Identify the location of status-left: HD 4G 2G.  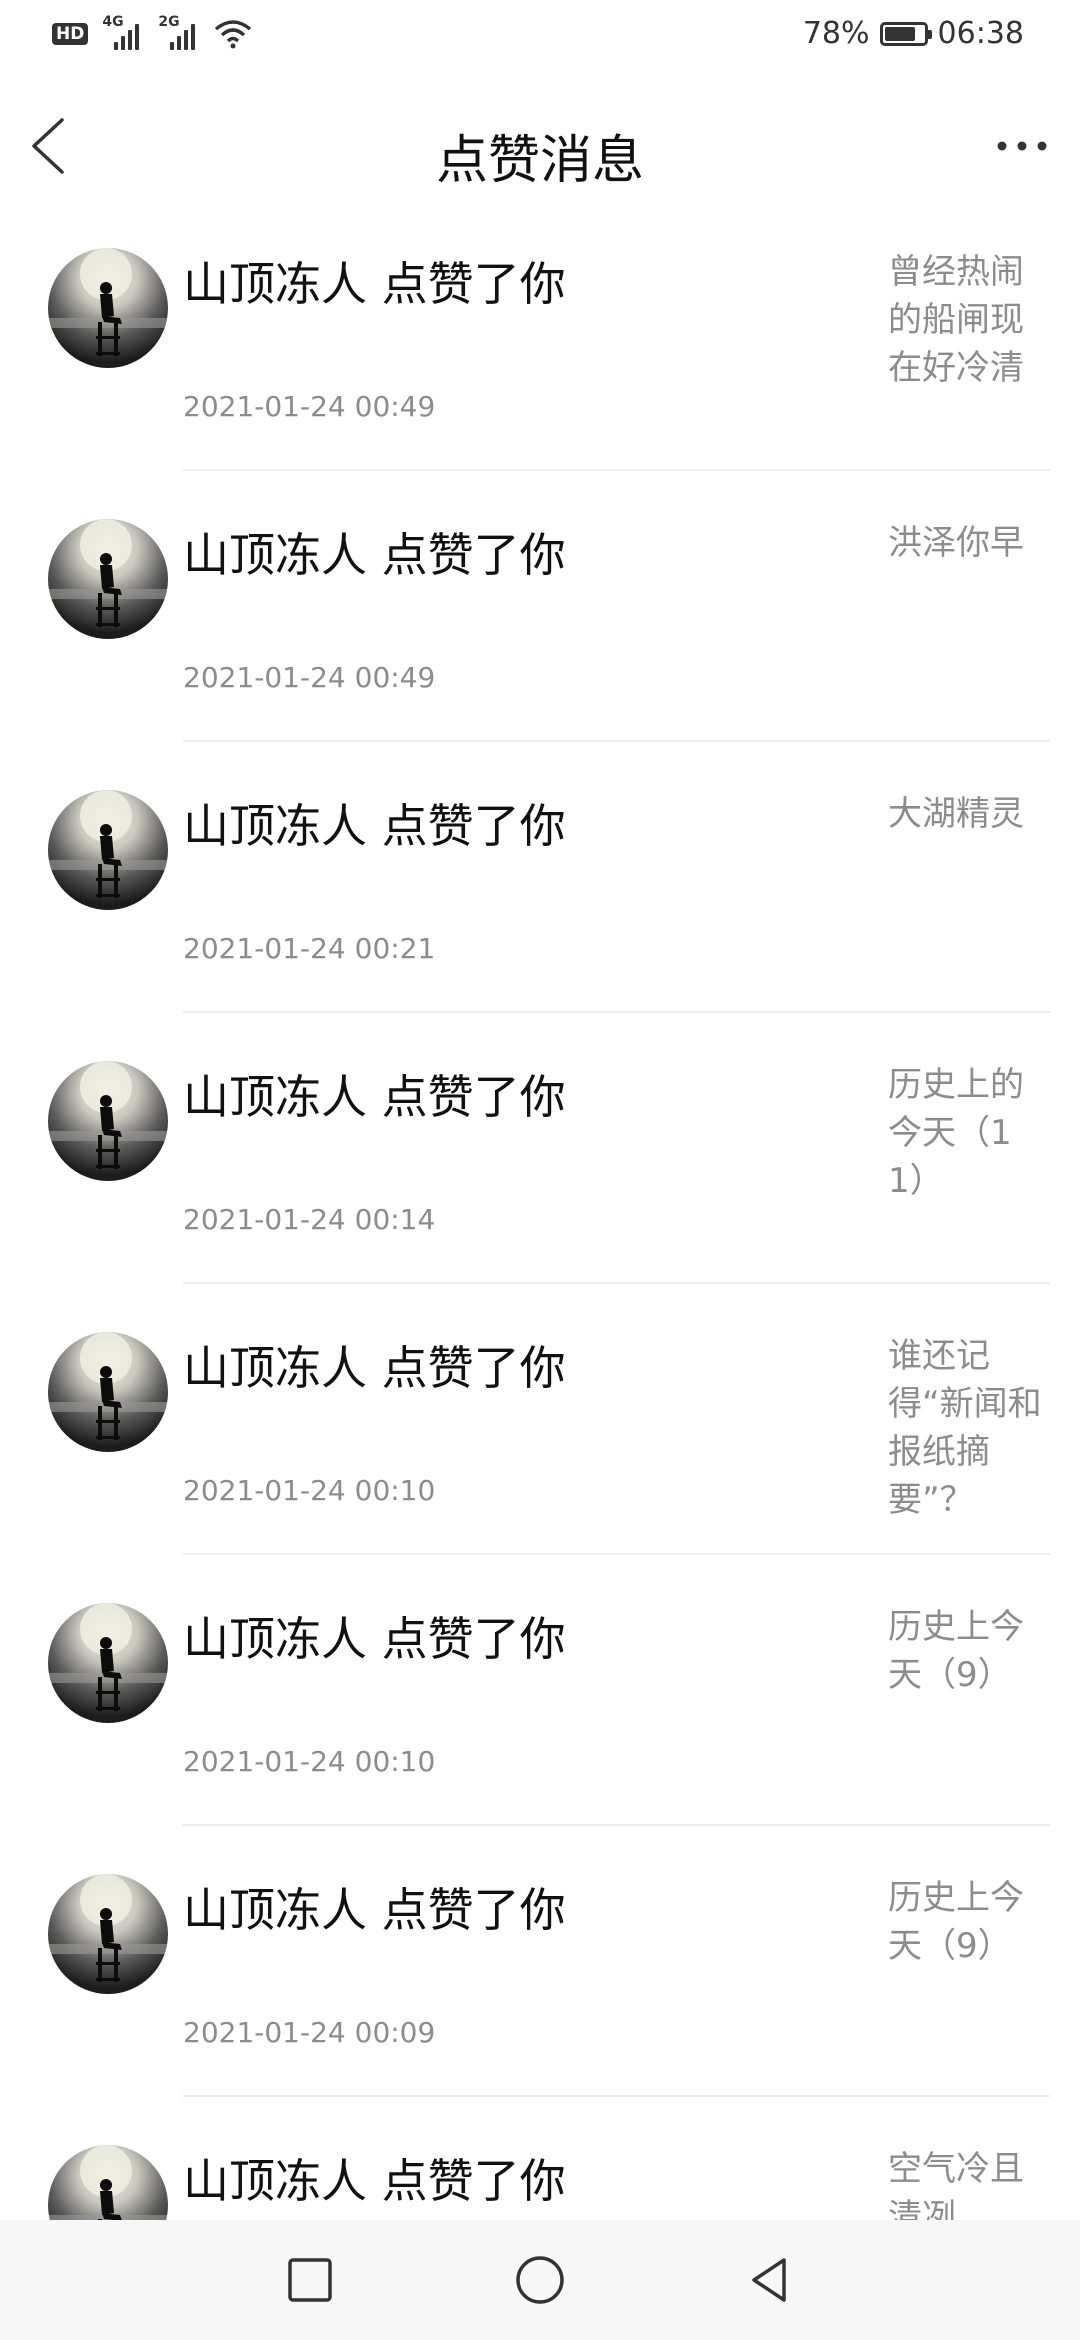
(152, 32).